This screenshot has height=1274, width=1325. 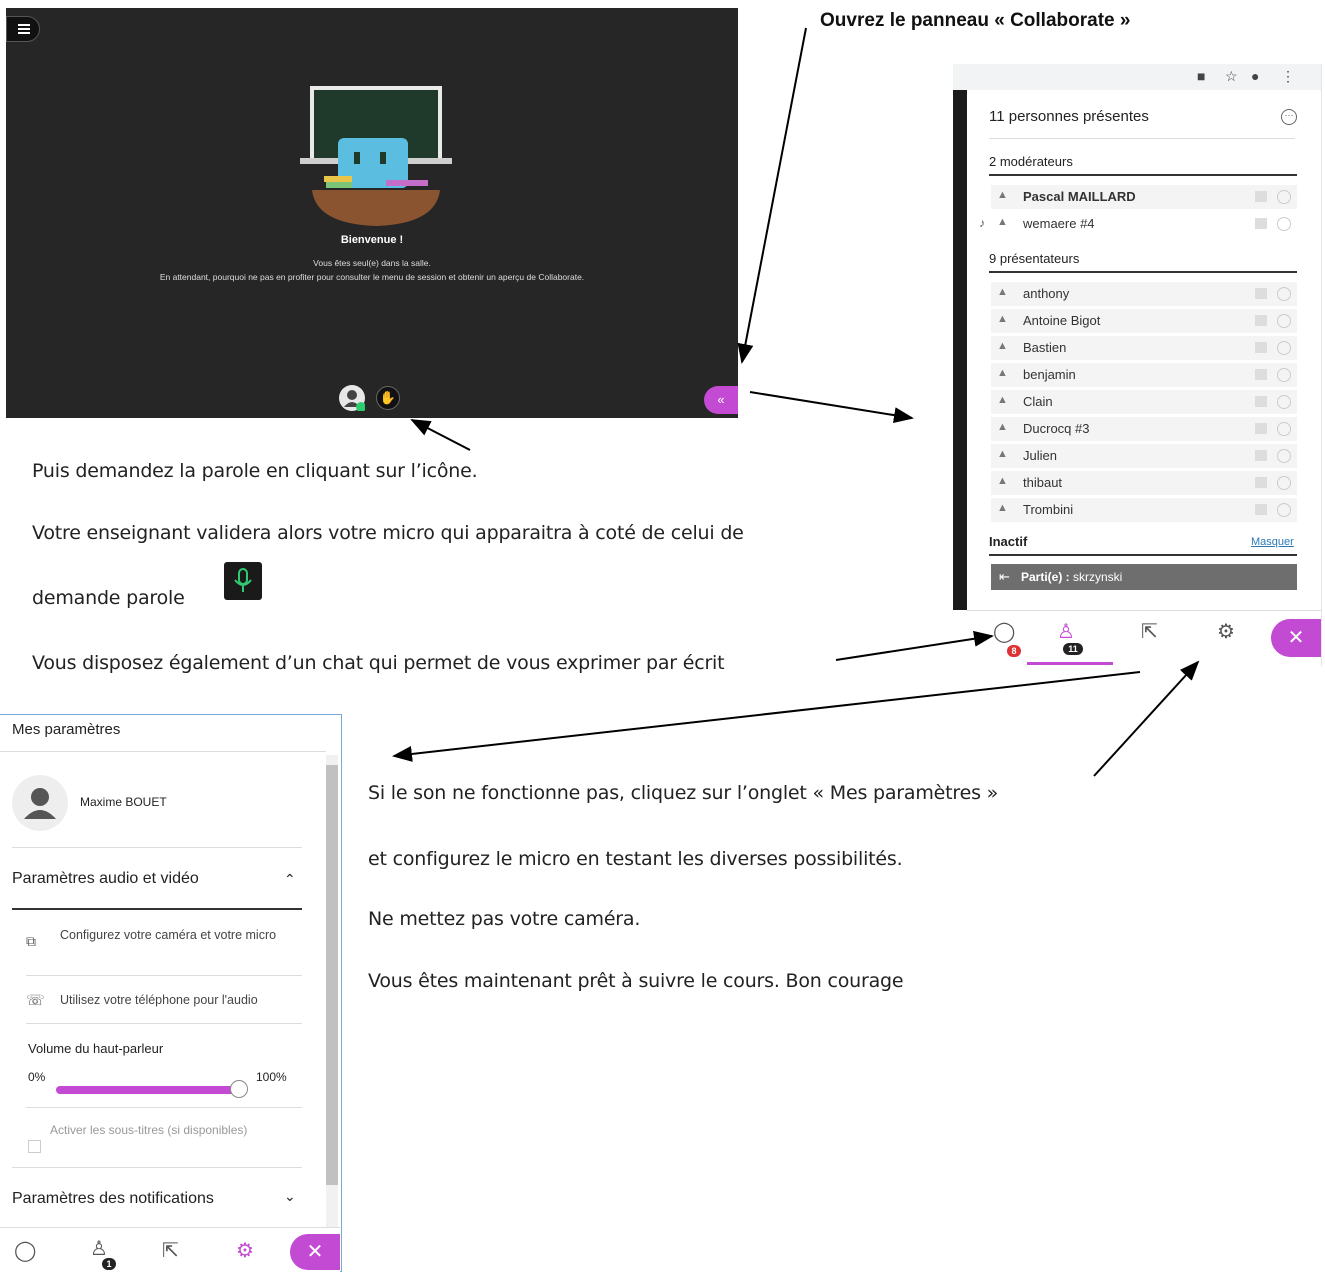 I want to click on participants-badge: 1, so click(x=109, y=1264).